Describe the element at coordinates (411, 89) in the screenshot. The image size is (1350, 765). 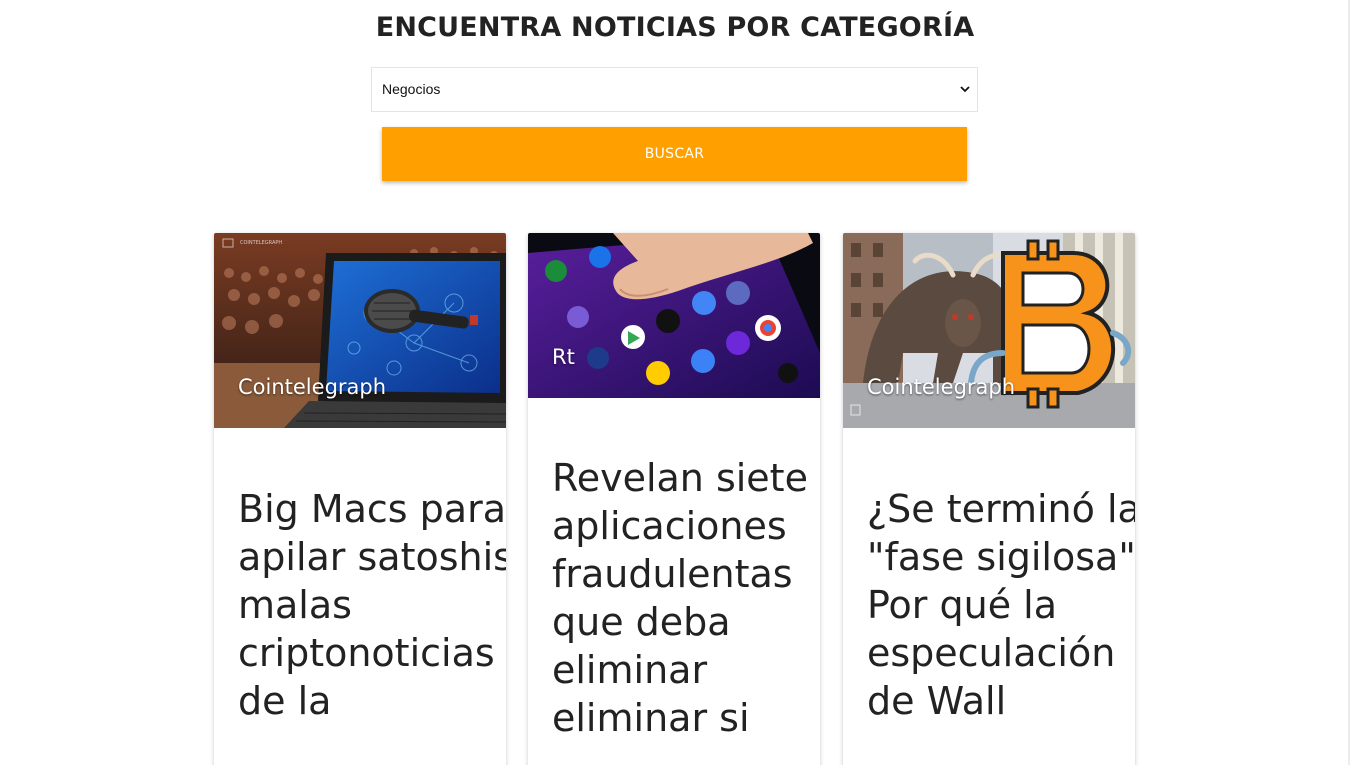
I see `category-select-value: Negocios` at that location.